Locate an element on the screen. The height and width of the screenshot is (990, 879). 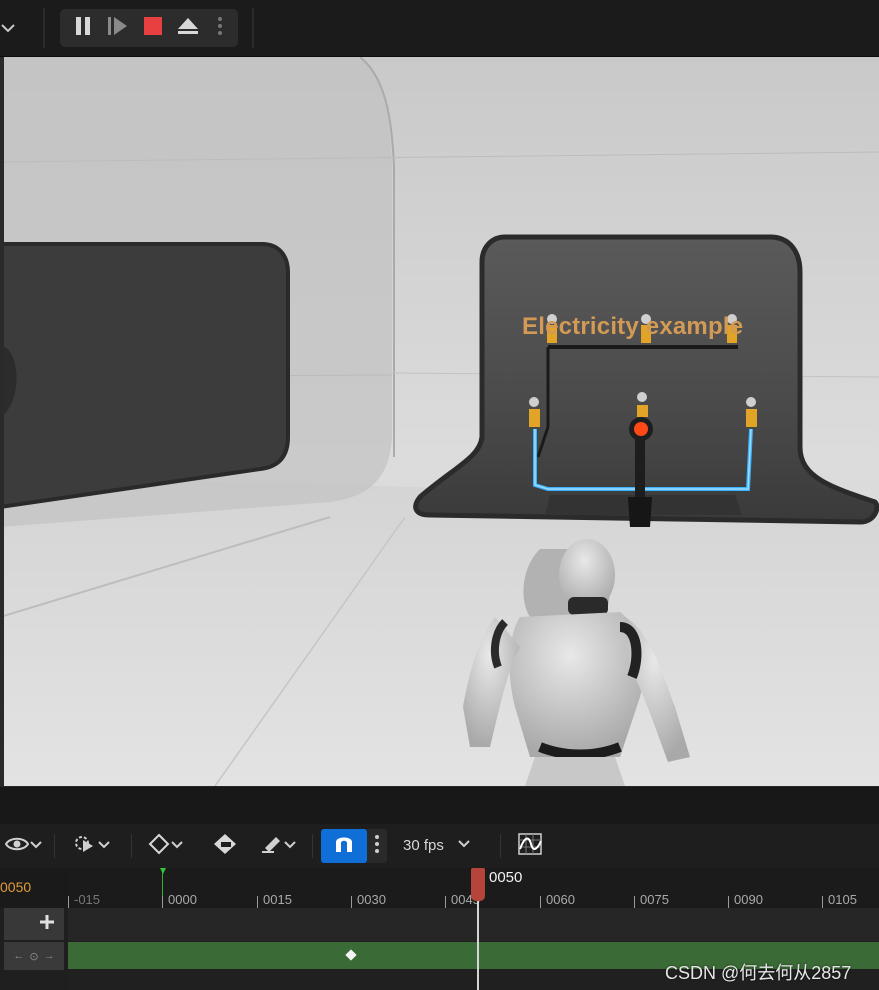
next-key-button: → is located at coordinates (49, 956).